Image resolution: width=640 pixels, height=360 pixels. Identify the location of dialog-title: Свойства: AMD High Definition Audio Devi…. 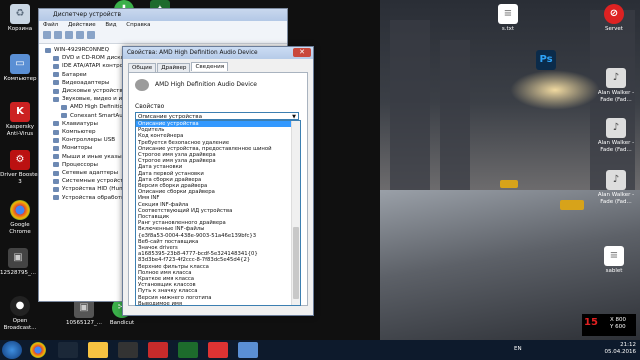
(192, 53).